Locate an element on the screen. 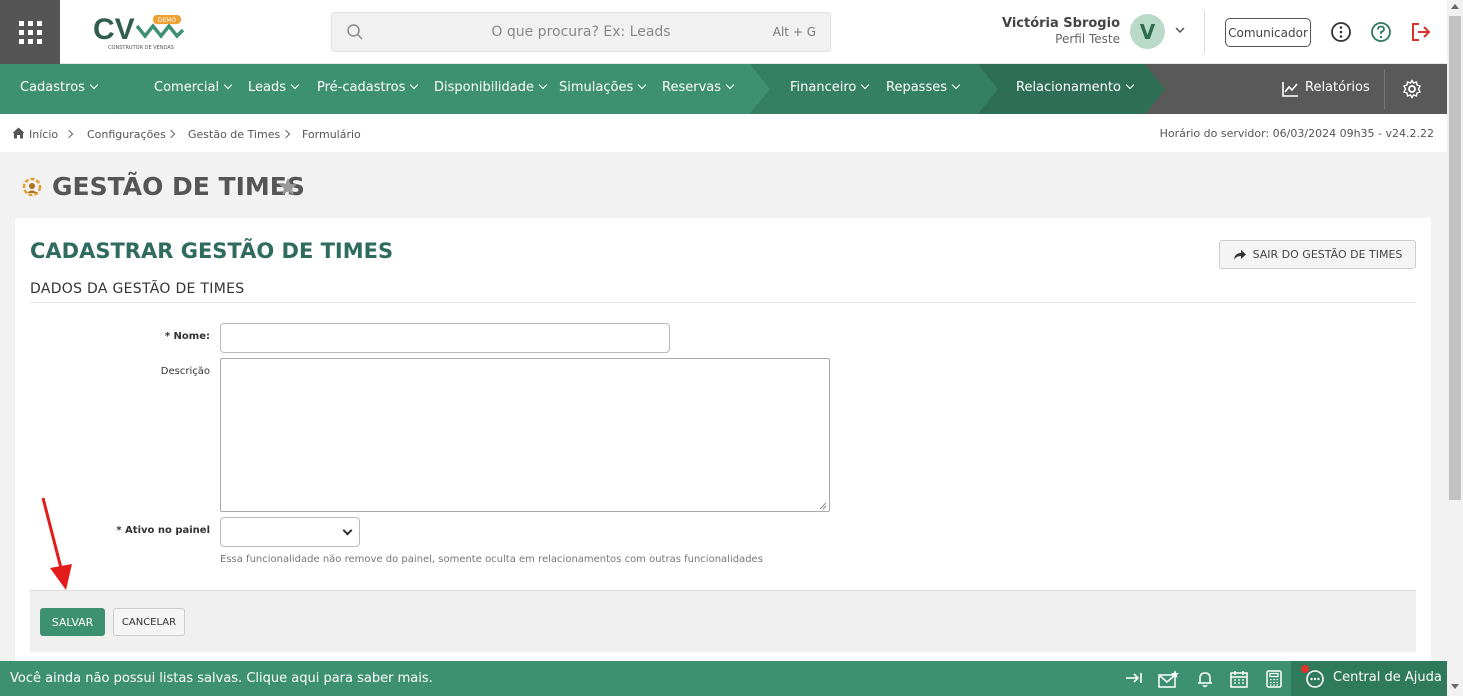 The width and height of the screenshot is (1463, 696). user-name: Victória Sbrogio is located at coordinates (1060, 23).